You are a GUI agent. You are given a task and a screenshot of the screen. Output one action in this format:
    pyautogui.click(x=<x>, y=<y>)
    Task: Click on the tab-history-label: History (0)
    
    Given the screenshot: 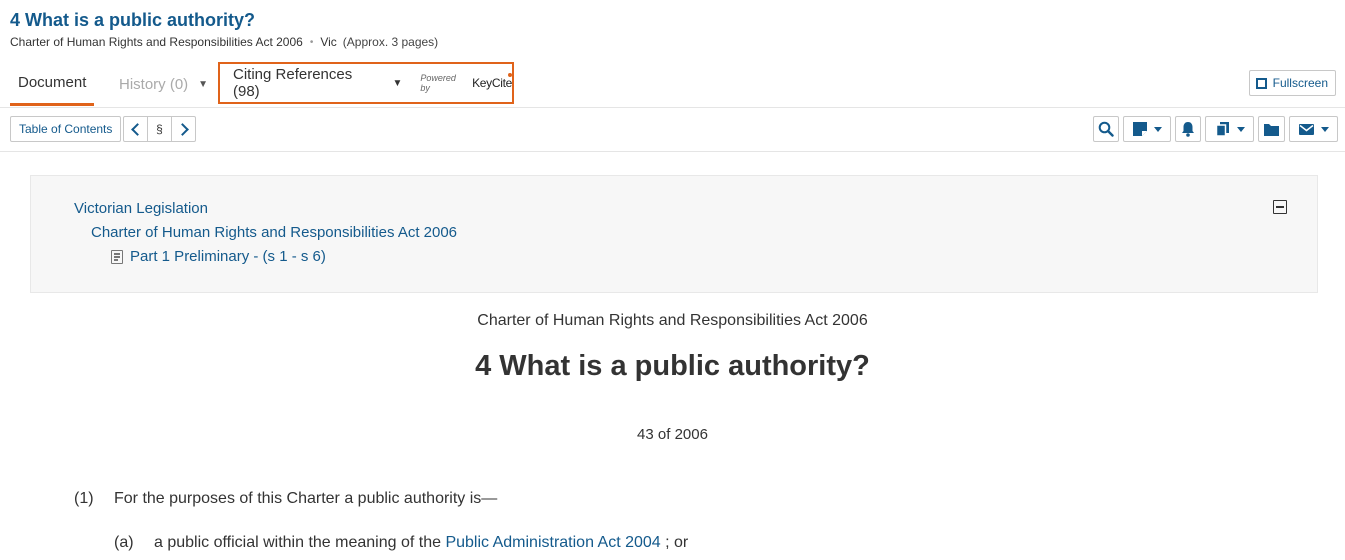 What is the action you would take?
    pyautogui.click(x=154, y=84)
    